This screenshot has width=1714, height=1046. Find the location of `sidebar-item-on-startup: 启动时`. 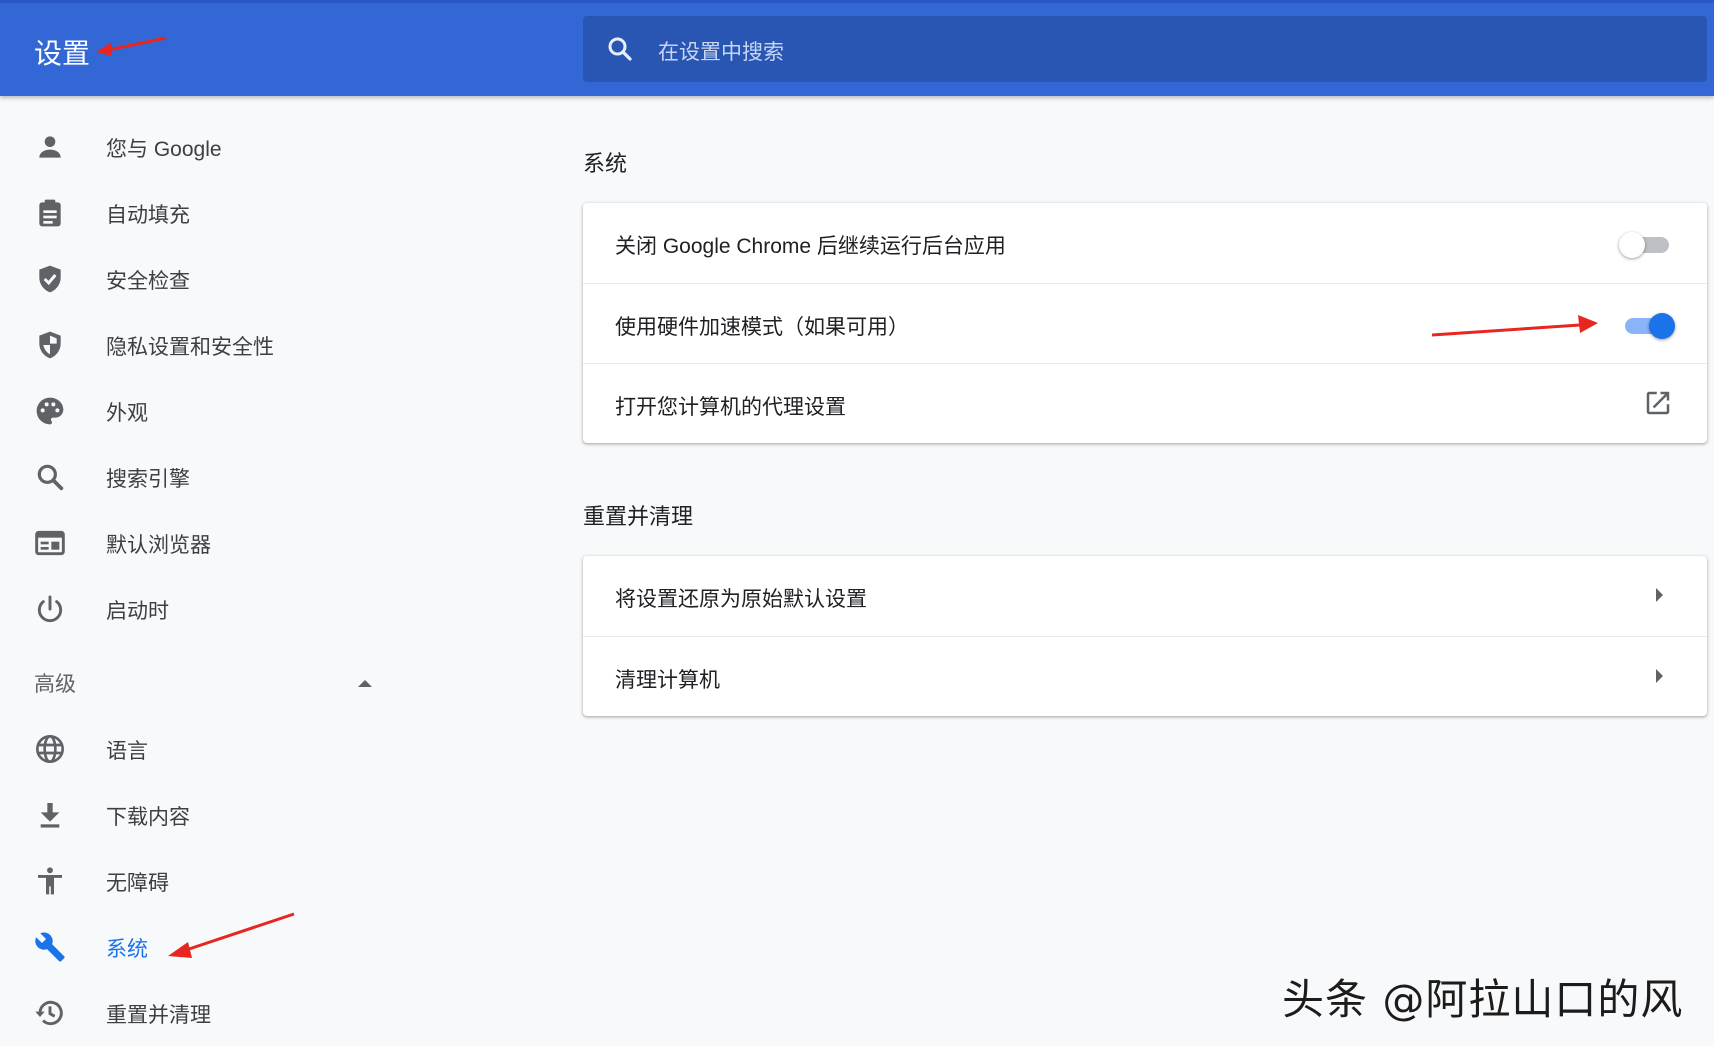

sidebar-item-on-startup: 启动时 is located at coordinates (210, 608).